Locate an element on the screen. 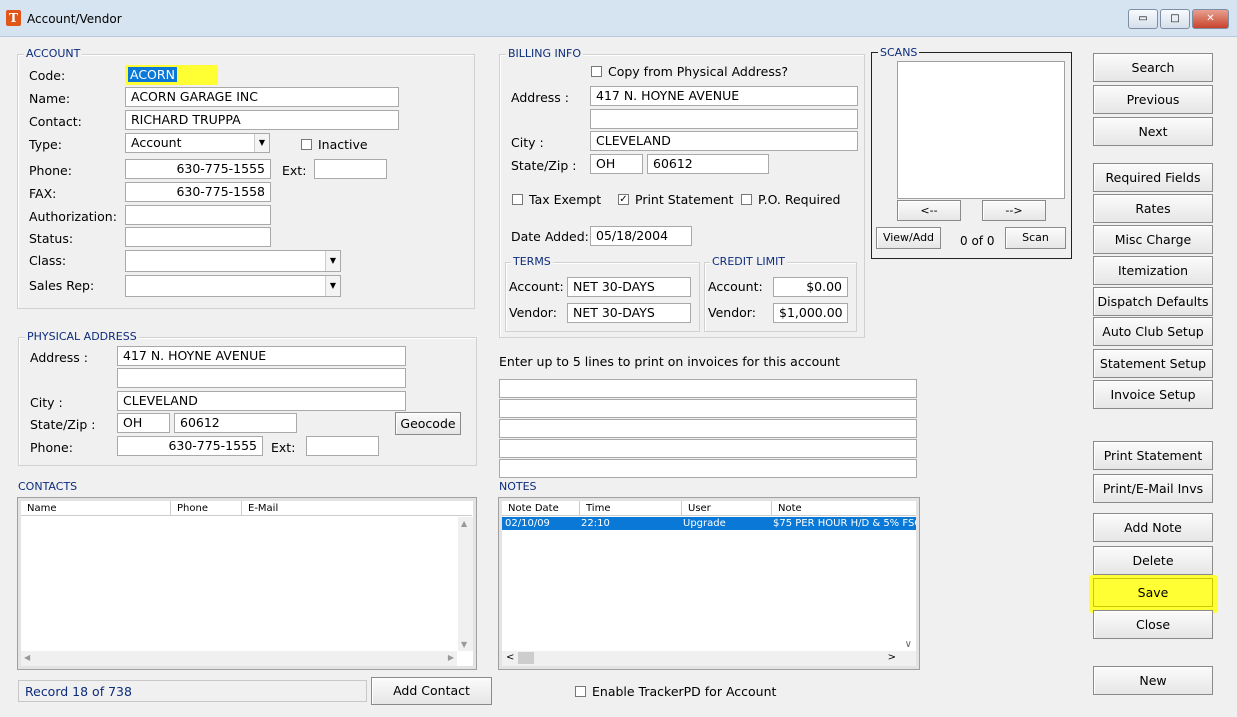 This screenshot has width=1237, height=717. tax-exempt-checkbox is located at coordinates (517, 199).